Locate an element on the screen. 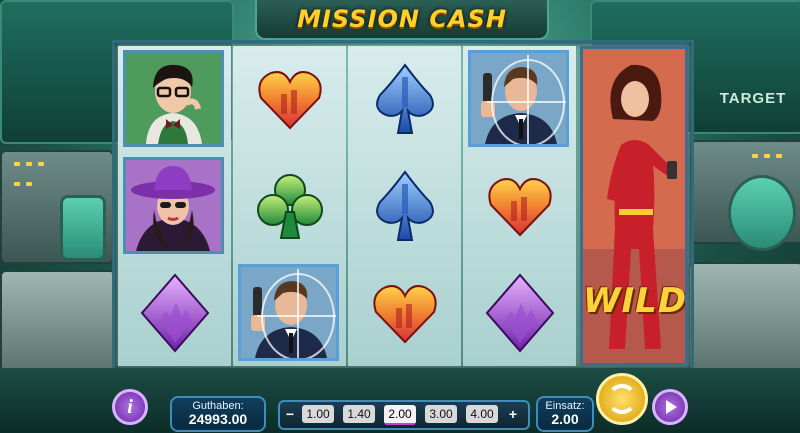 This screenshot has height=433, width=800. bet-option-5: 4.00 is located at coordinates (482, 414).